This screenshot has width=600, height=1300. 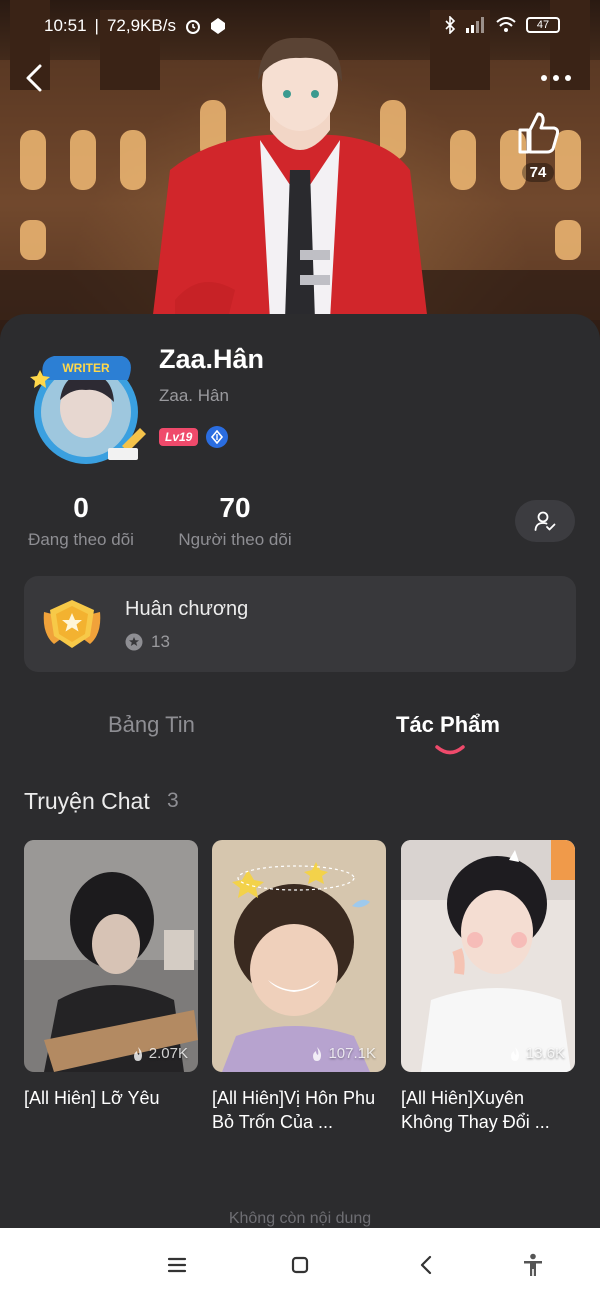 I want to click on bluetooth-icon, so click(x=450, y=25).